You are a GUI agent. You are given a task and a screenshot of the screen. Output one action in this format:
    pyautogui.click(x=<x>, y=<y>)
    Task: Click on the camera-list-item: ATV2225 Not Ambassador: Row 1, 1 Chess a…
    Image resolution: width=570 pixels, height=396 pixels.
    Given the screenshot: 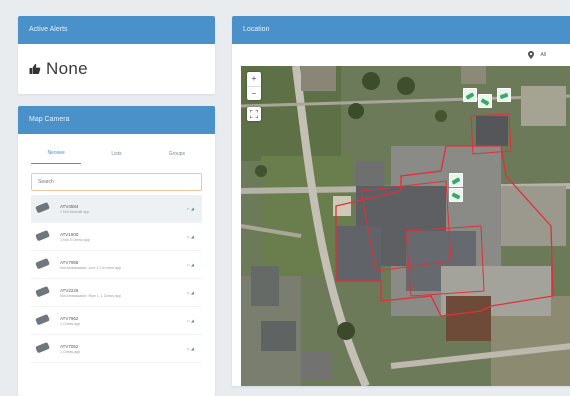 What is the action you would take?
    pyautogui.click(x=116, y=293)
    